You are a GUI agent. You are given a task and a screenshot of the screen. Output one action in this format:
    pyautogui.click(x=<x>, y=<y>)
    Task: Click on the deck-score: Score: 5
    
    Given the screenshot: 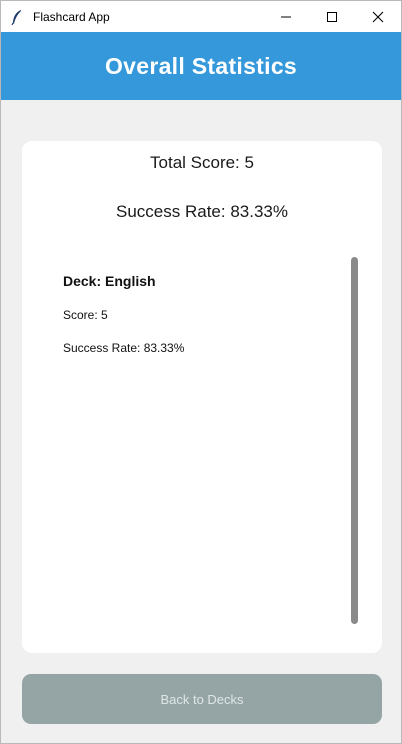 What is the action you would take?
    pyautogui.click(x=85, y=315)
    